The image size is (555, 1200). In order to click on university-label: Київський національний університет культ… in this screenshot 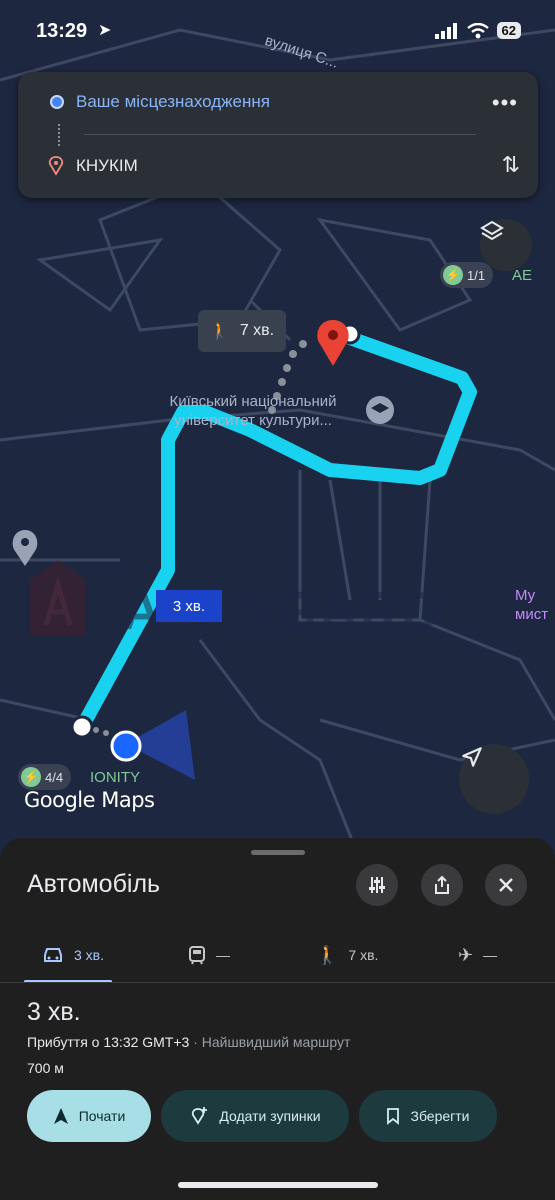, I will do `click(253, 411)`.